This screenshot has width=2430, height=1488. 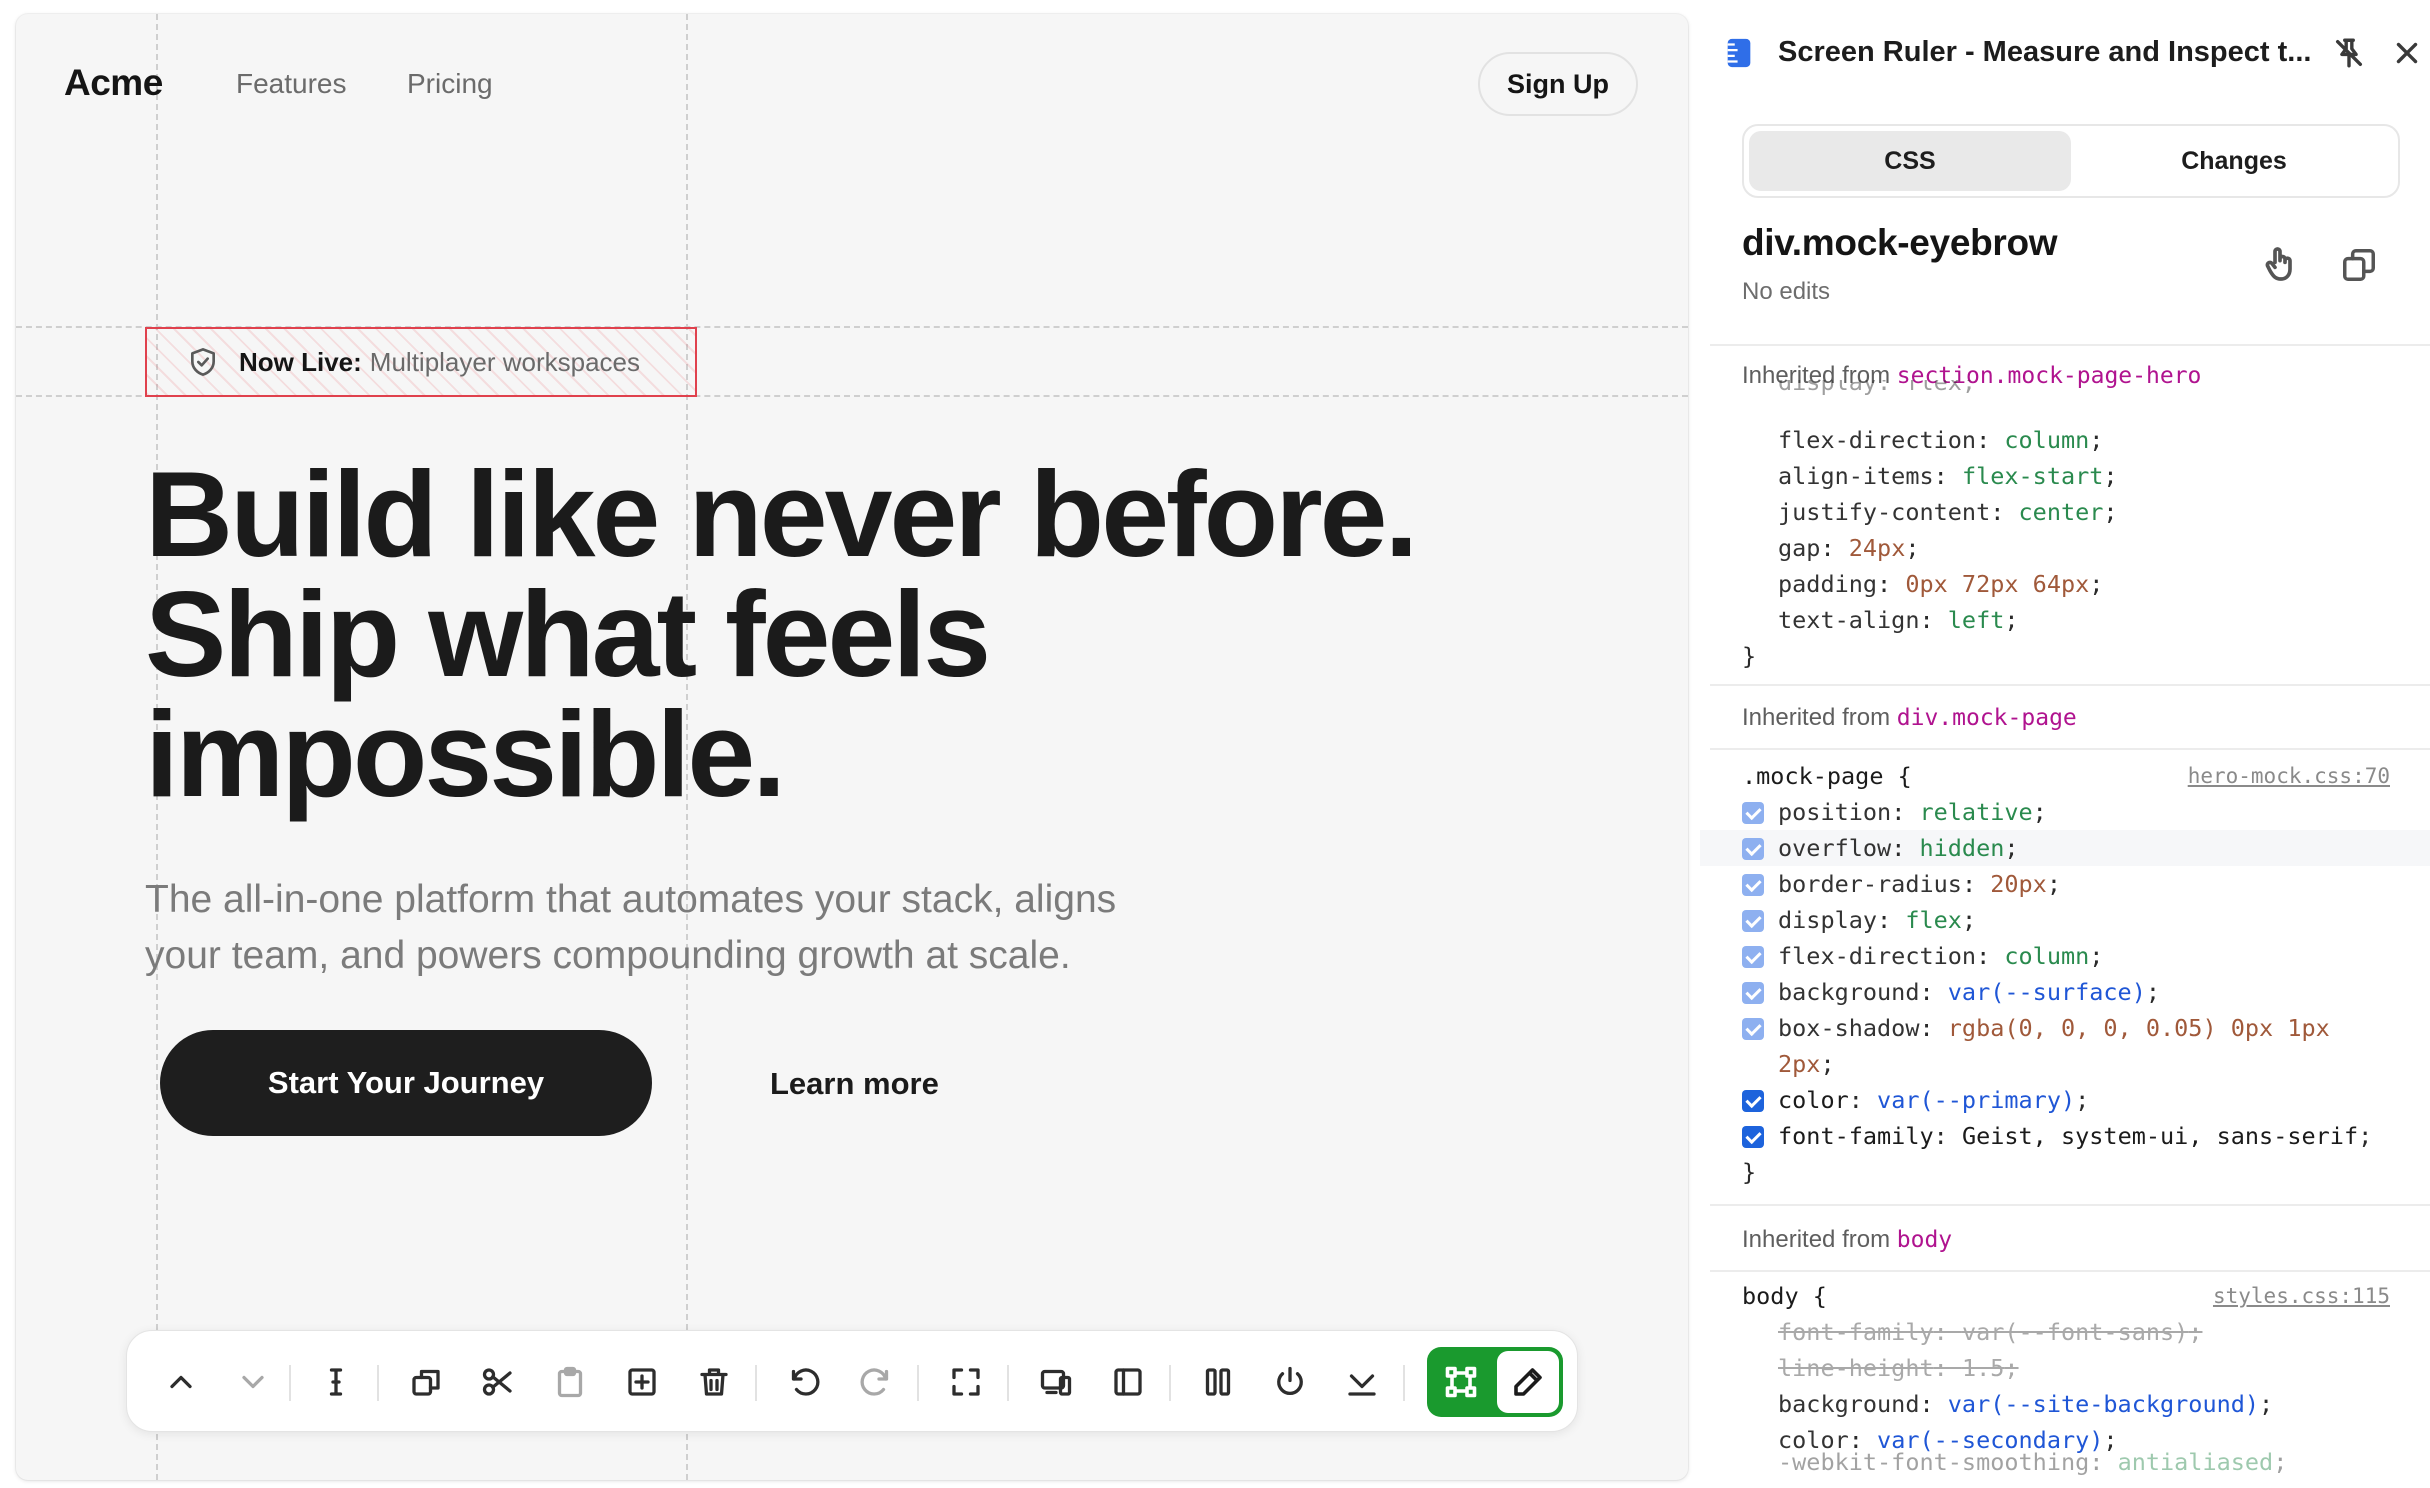 I want to click on css-rule-cut: display: flex;, so click(x=2065, y=401).